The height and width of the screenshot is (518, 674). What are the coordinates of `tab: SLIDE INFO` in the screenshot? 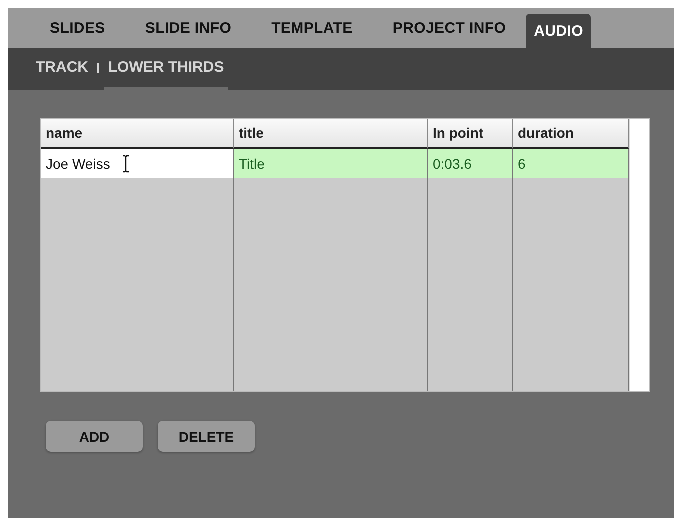 It's located at (188, 28).